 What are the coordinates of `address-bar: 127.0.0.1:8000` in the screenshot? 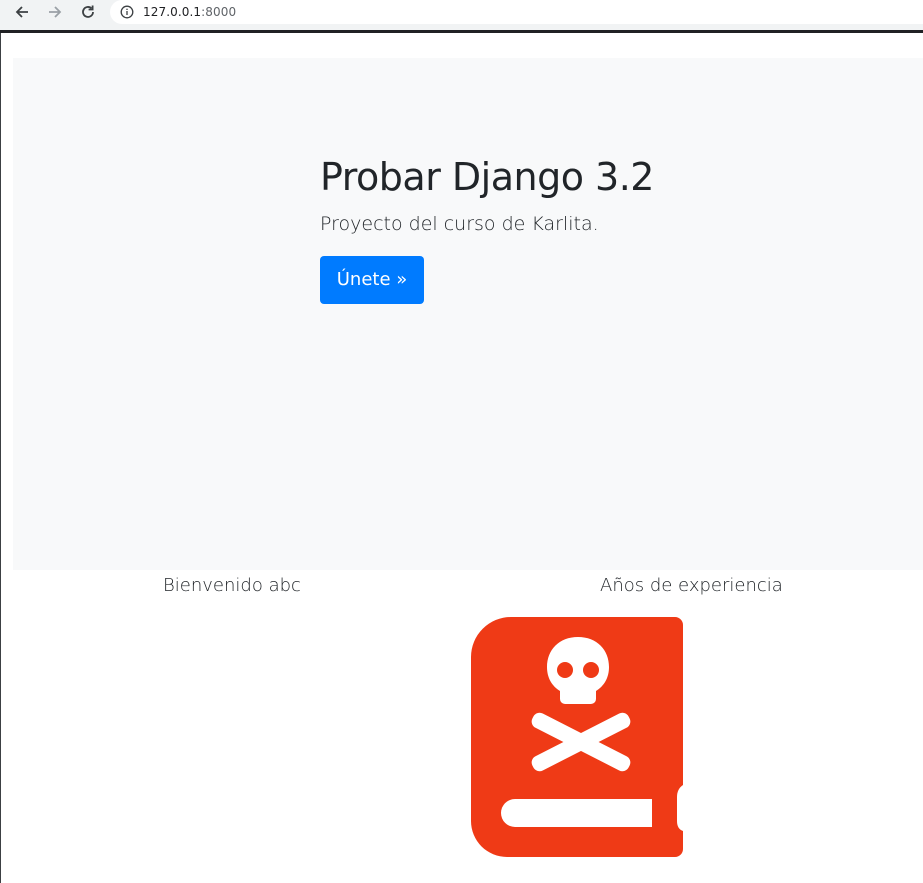 It's located at (516, 12).